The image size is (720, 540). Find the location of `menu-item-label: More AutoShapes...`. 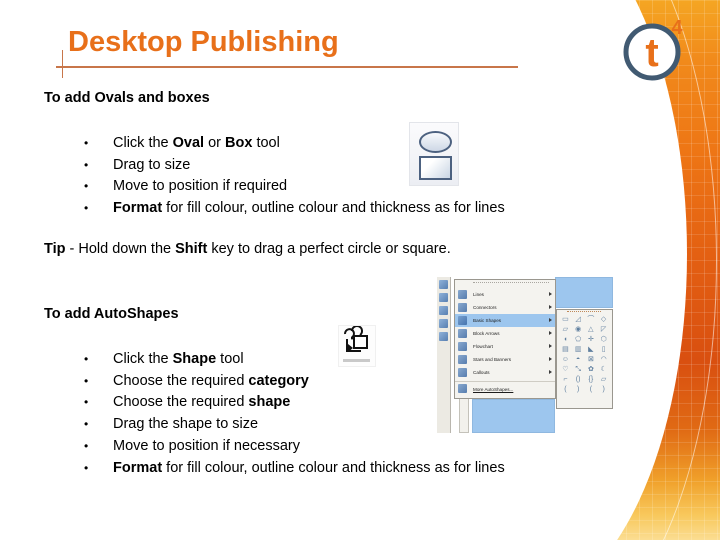

menu-item-label: More AutoShapes... is located at coordinates (493, 389).